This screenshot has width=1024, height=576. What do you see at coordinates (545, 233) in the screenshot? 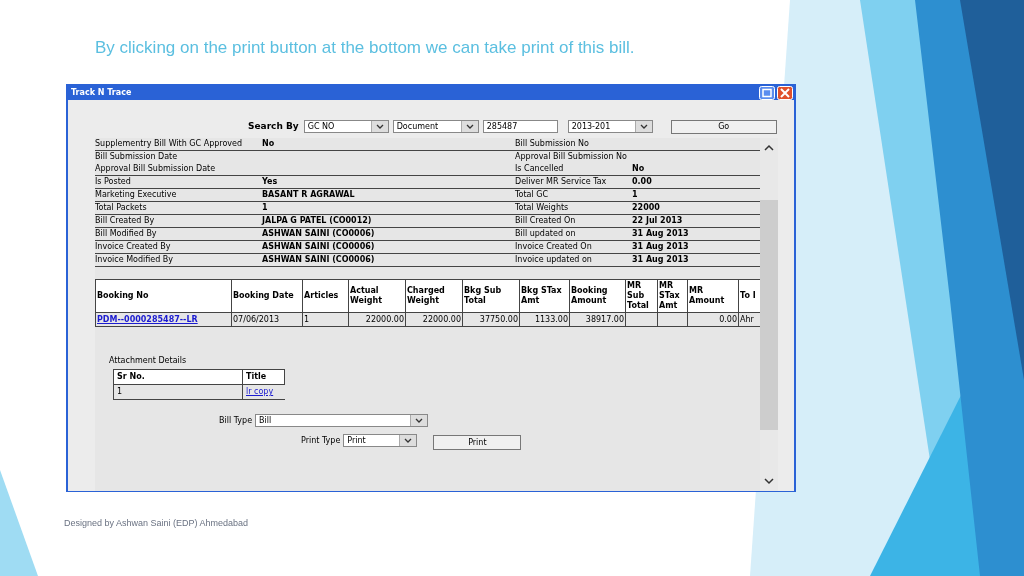
I see `detail-label: Bill updated on` at bounding box center [545, 233].